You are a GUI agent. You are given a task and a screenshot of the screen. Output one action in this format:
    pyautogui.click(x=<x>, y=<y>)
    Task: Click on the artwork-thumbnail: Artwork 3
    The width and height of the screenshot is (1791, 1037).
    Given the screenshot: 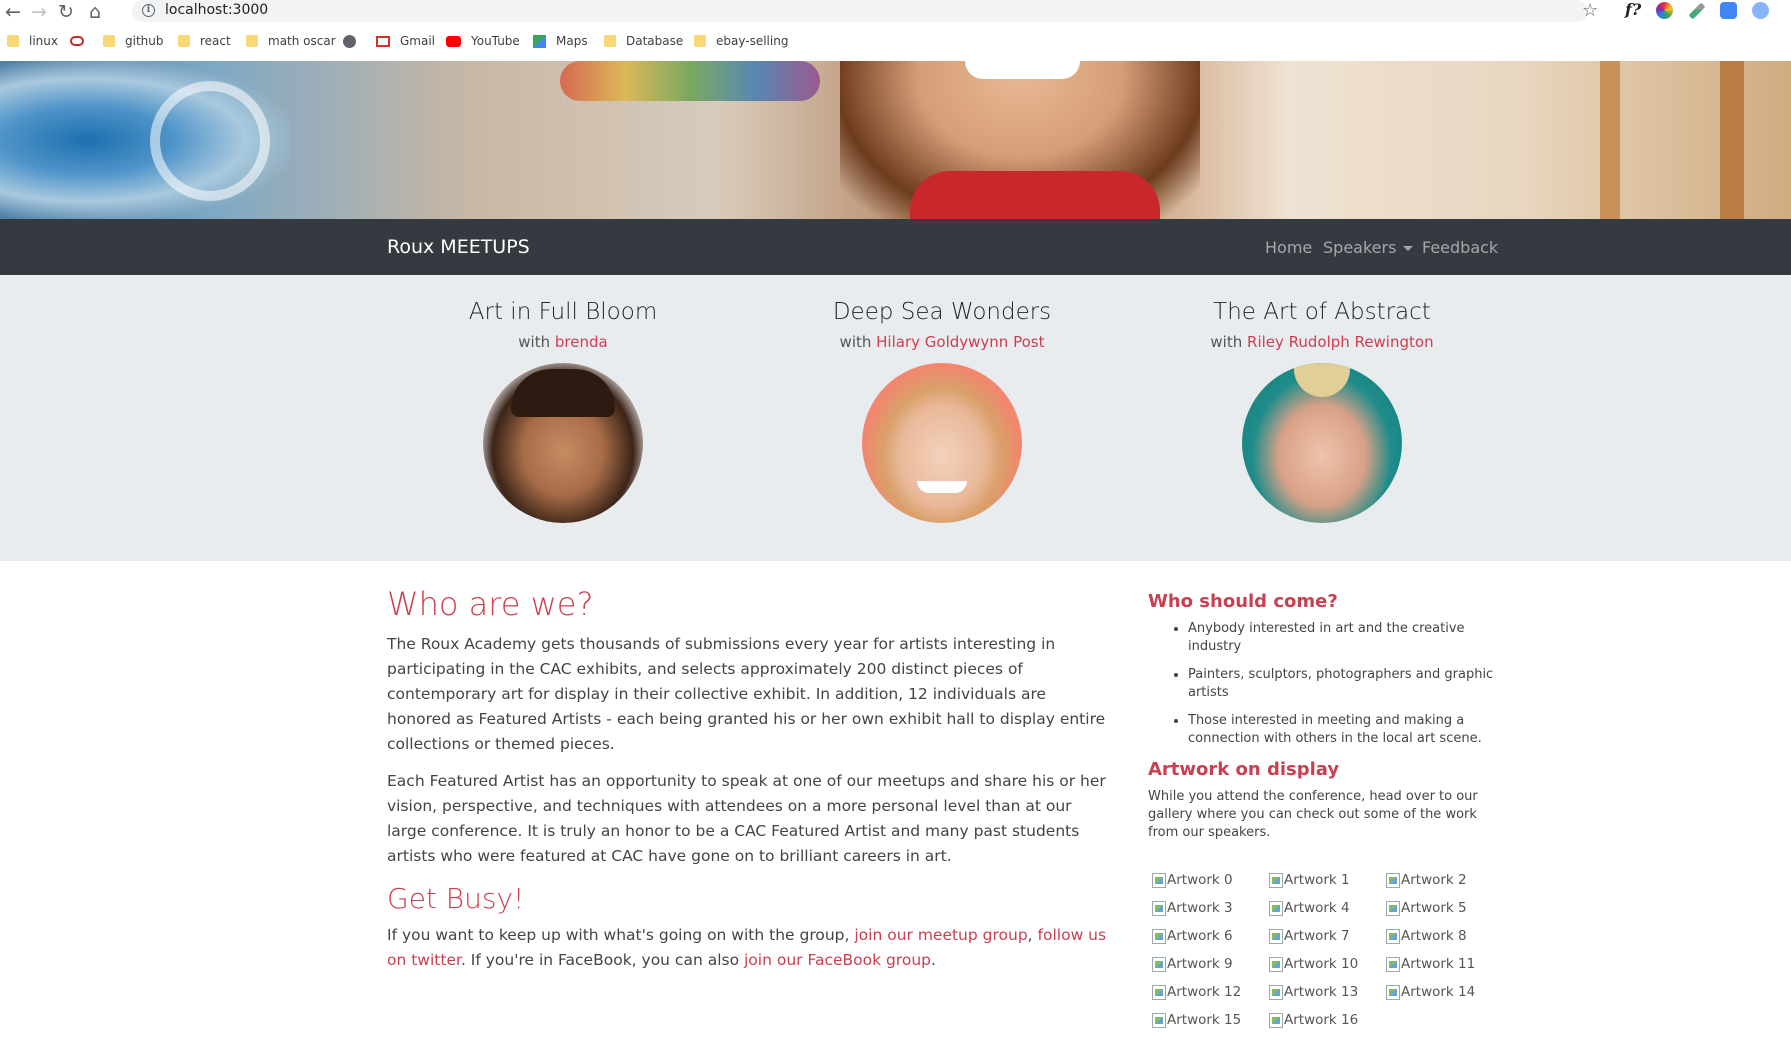 What is the action you would take?
    pyautogui.click(x=1192, y=908)
    